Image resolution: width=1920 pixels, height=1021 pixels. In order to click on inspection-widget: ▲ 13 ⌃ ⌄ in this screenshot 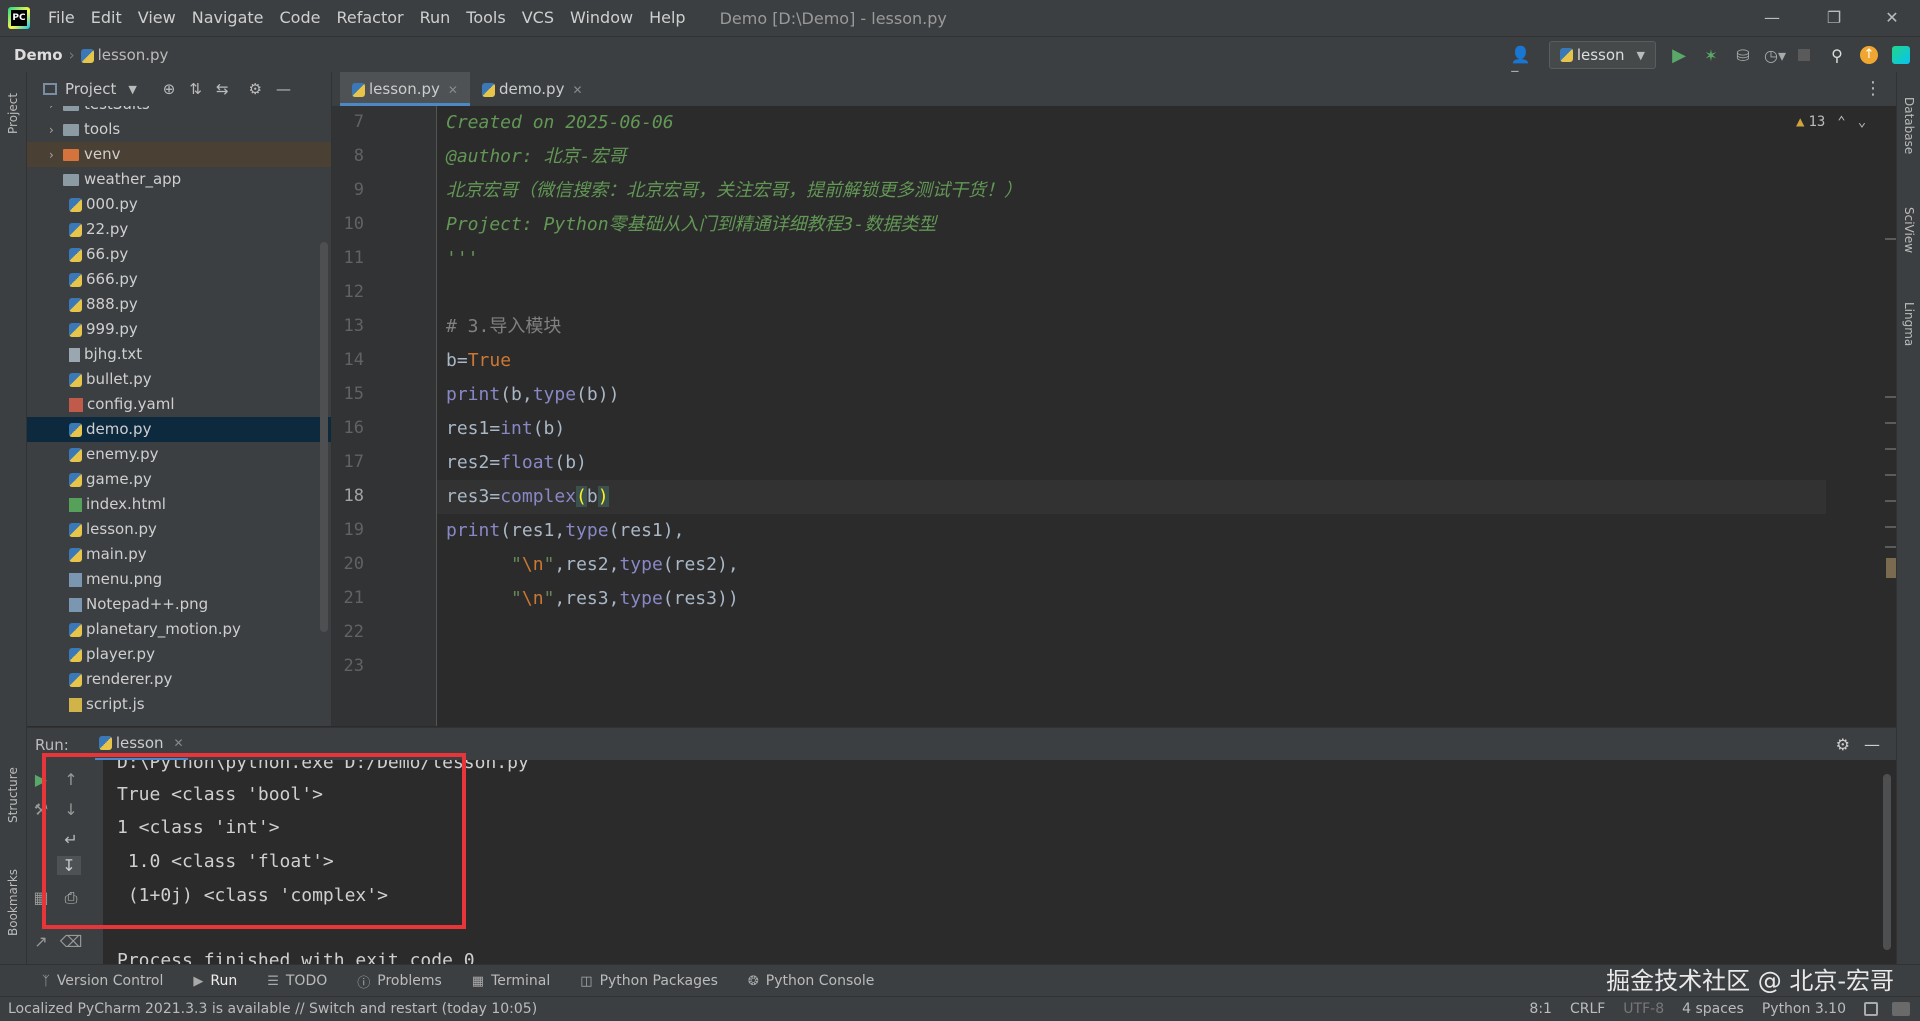, I will do `click(1831, 122)`.